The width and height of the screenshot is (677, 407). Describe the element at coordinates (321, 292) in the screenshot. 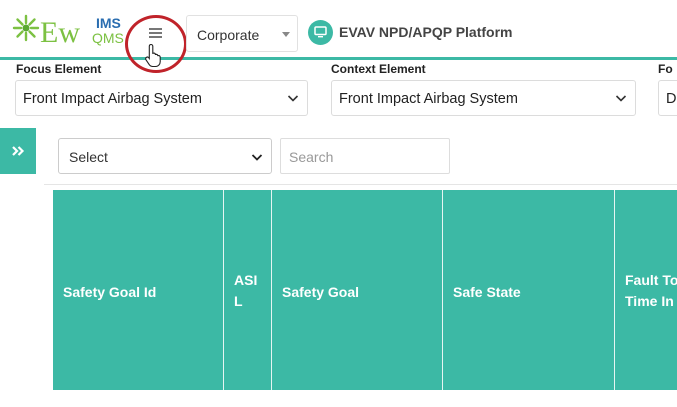

I see `column-header-label: Safety Goal` at that location.